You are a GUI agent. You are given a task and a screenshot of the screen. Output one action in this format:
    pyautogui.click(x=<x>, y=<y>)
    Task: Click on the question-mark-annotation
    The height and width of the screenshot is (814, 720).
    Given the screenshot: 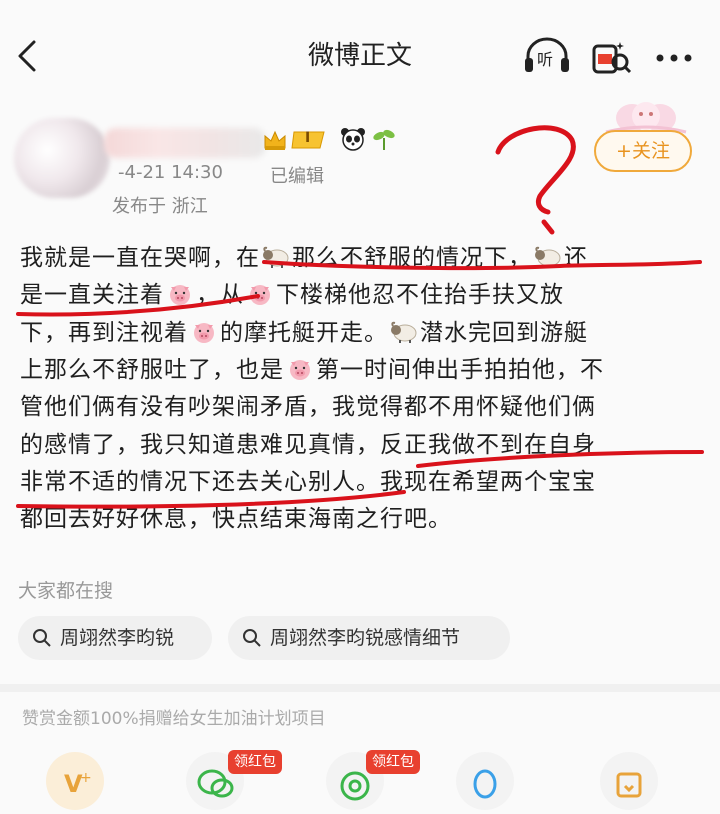 What is the action you would take?
    pyautogui.click(x=535, y=170)
    